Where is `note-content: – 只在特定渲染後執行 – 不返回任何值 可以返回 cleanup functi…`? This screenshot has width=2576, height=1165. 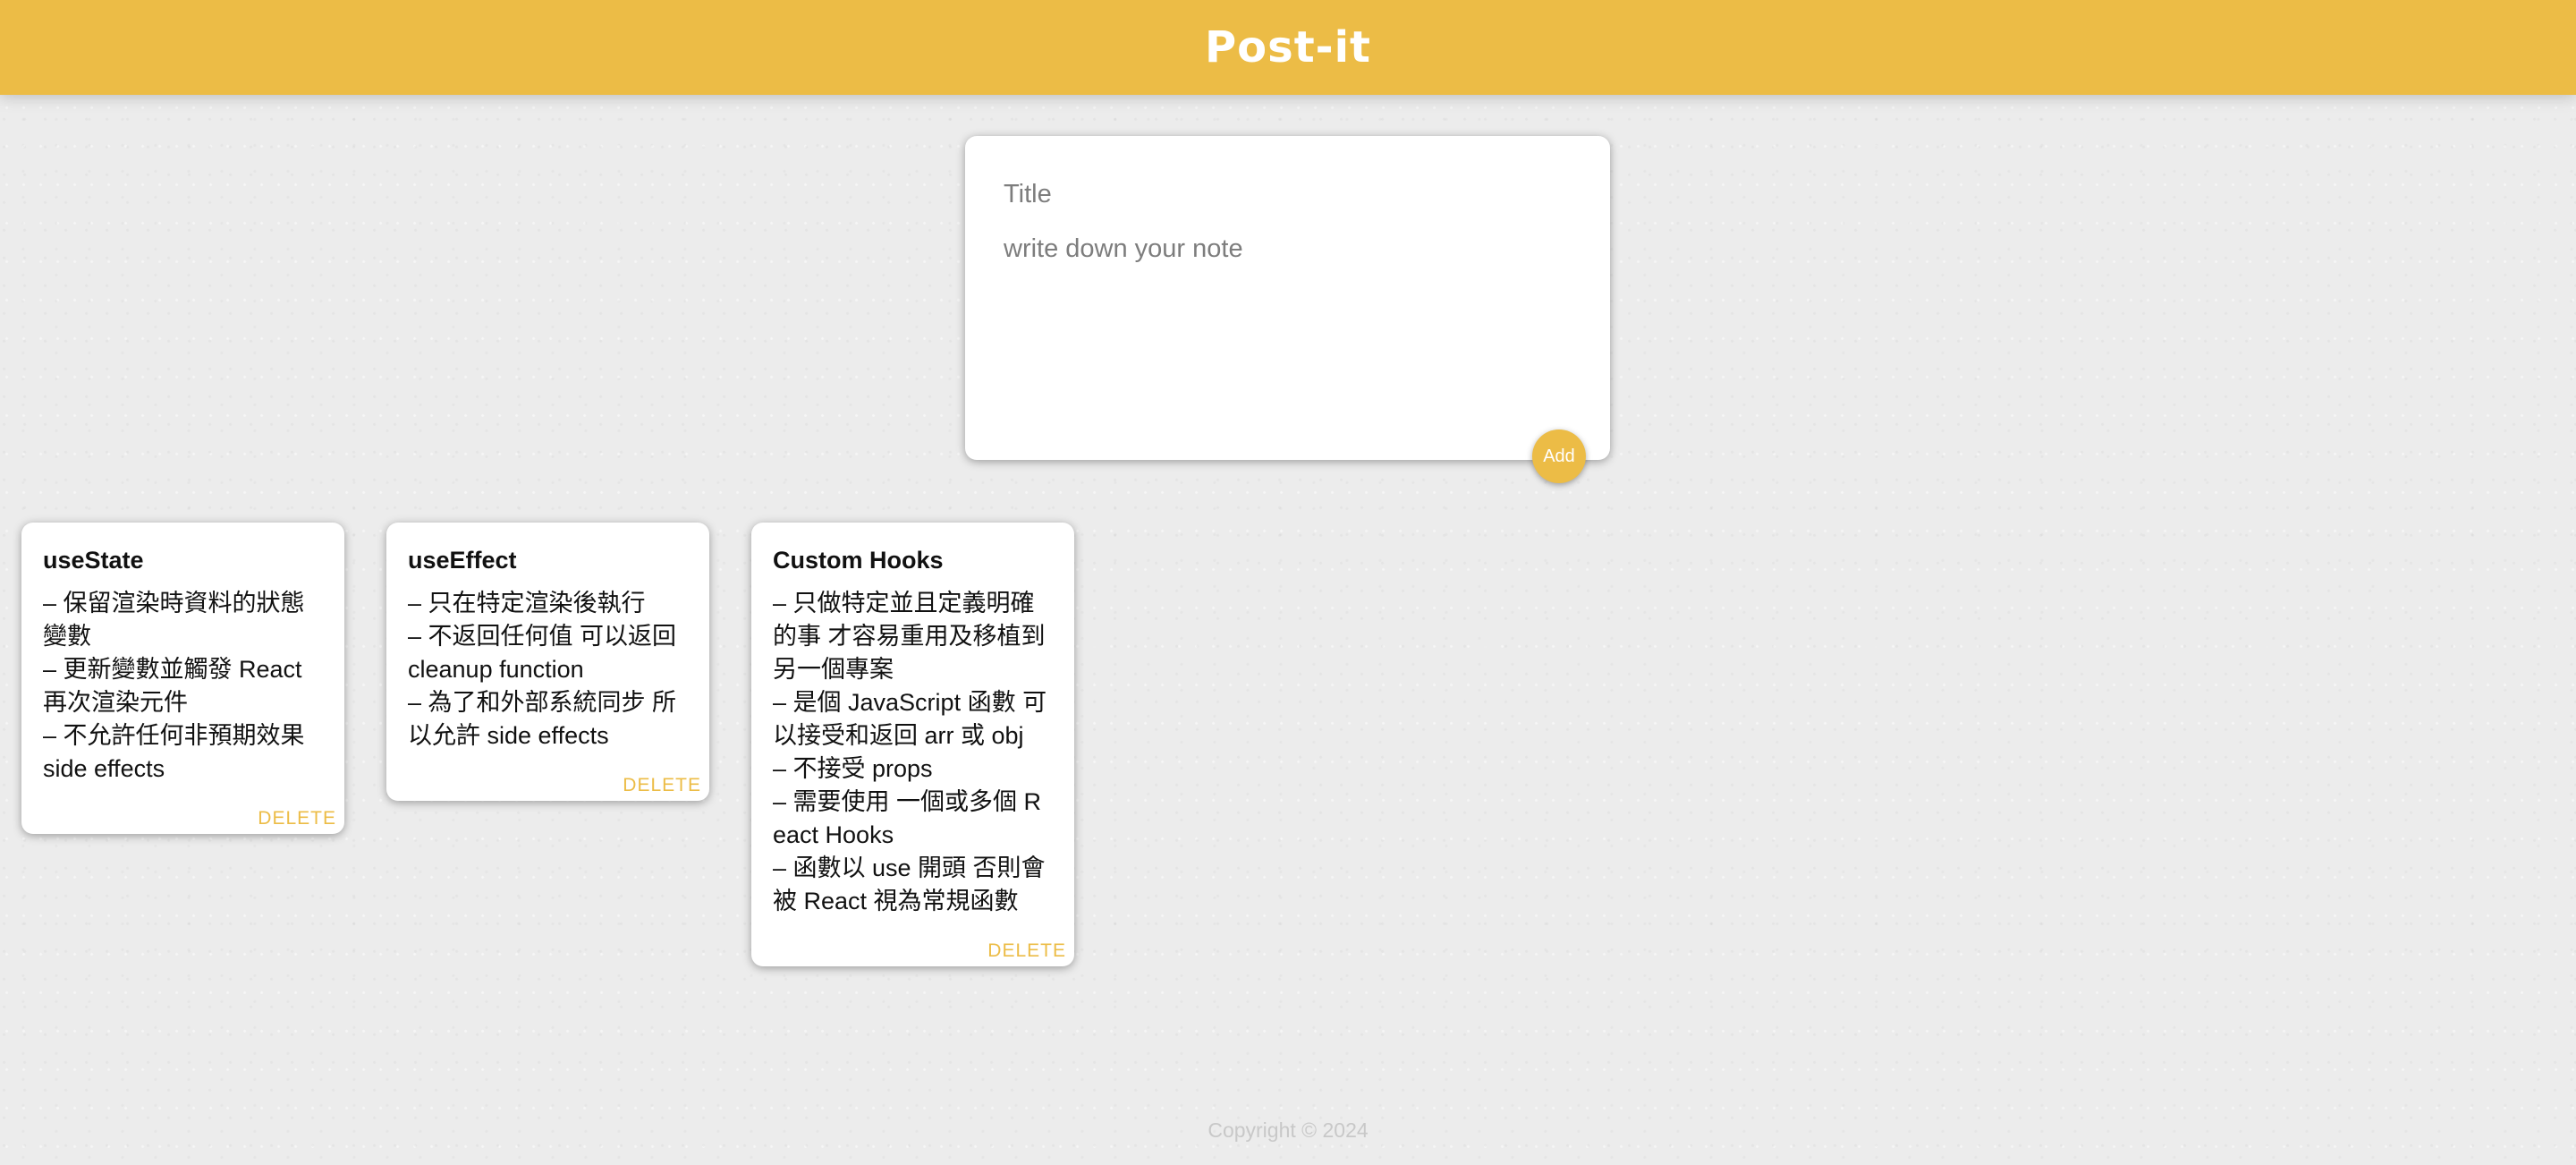
note-content: – 只在特定渲染後執行 – 不返回任何值 可以返回 cleanup functi… is located at coordinates (542, 670).